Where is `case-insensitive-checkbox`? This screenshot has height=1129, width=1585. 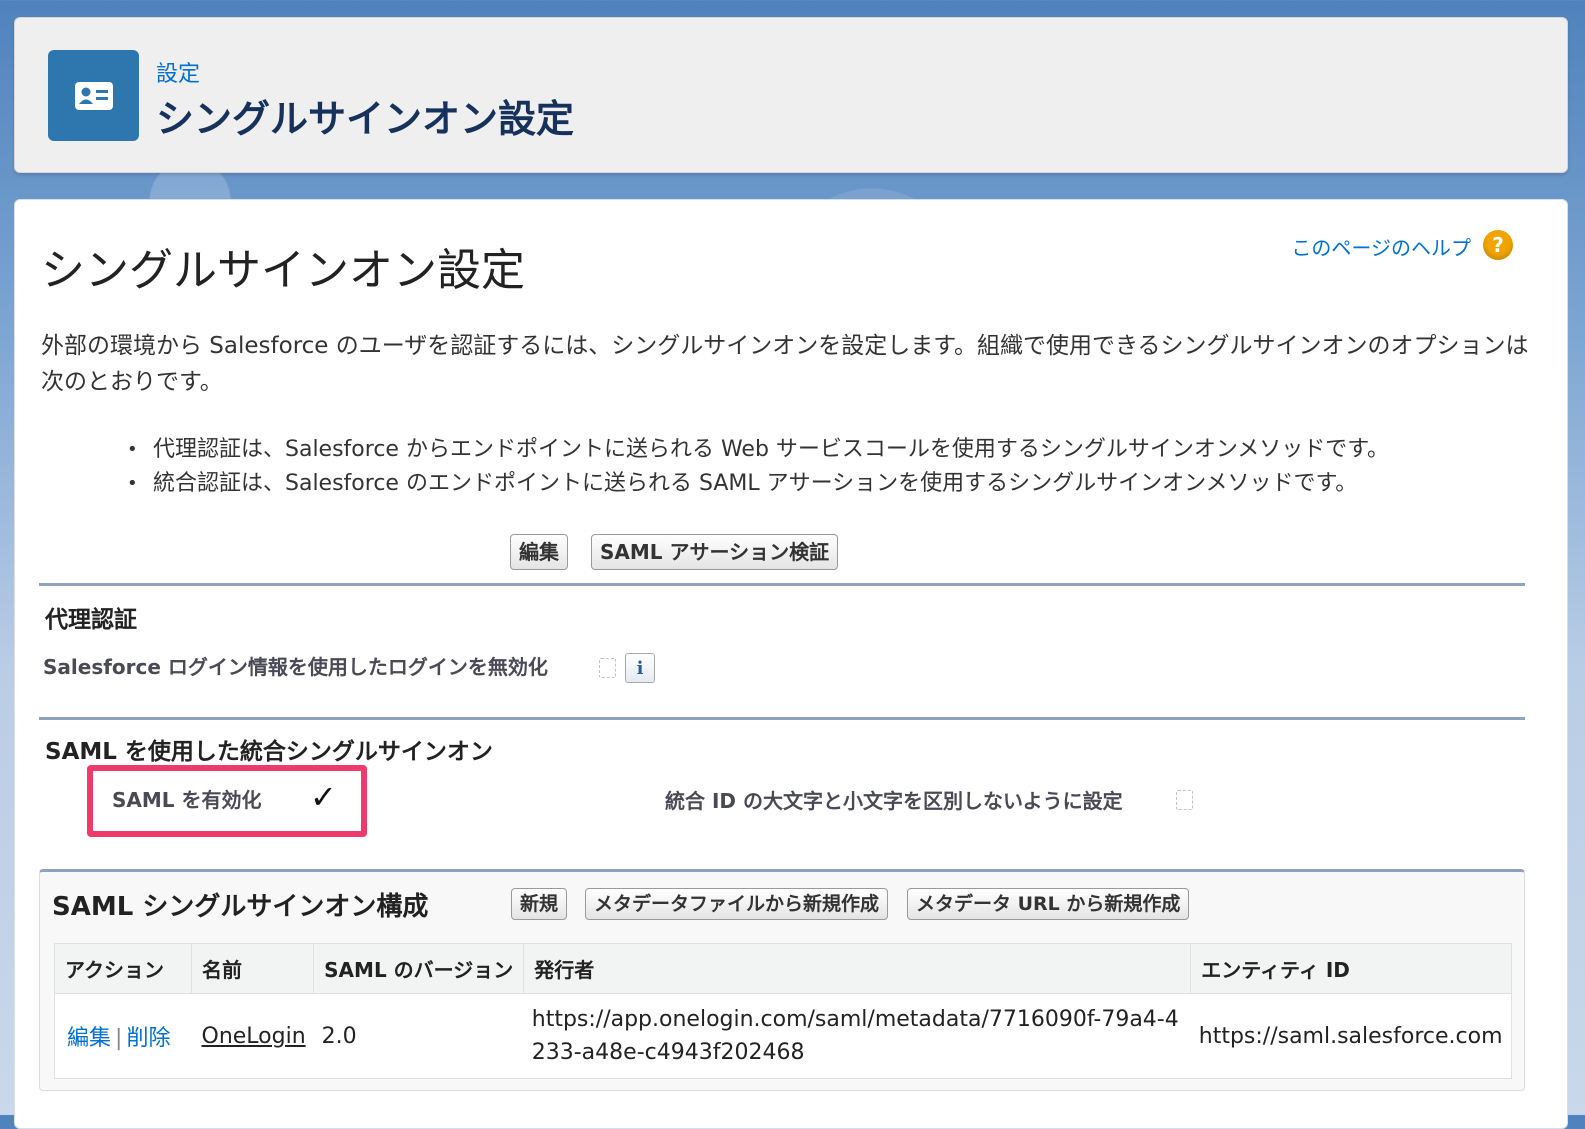
case-insensitive-checkbox is located at coordinates (1184, 800).